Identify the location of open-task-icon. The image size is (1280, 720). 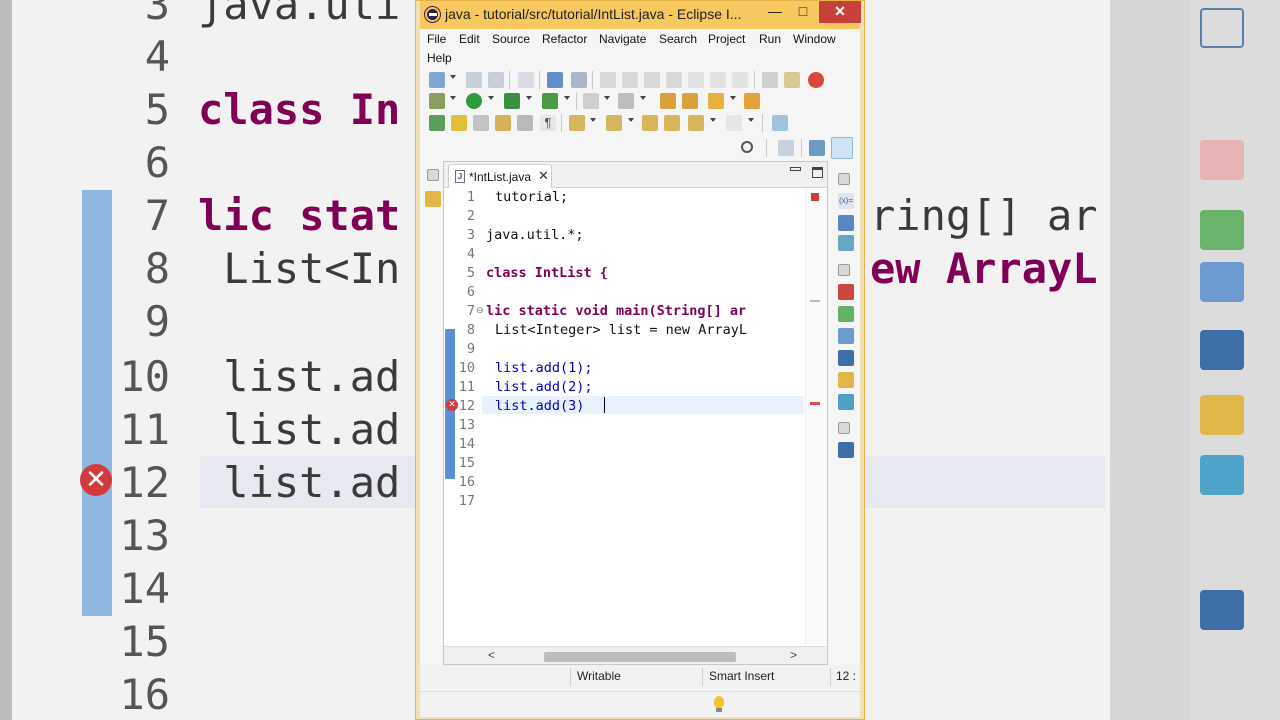
(752, 101).